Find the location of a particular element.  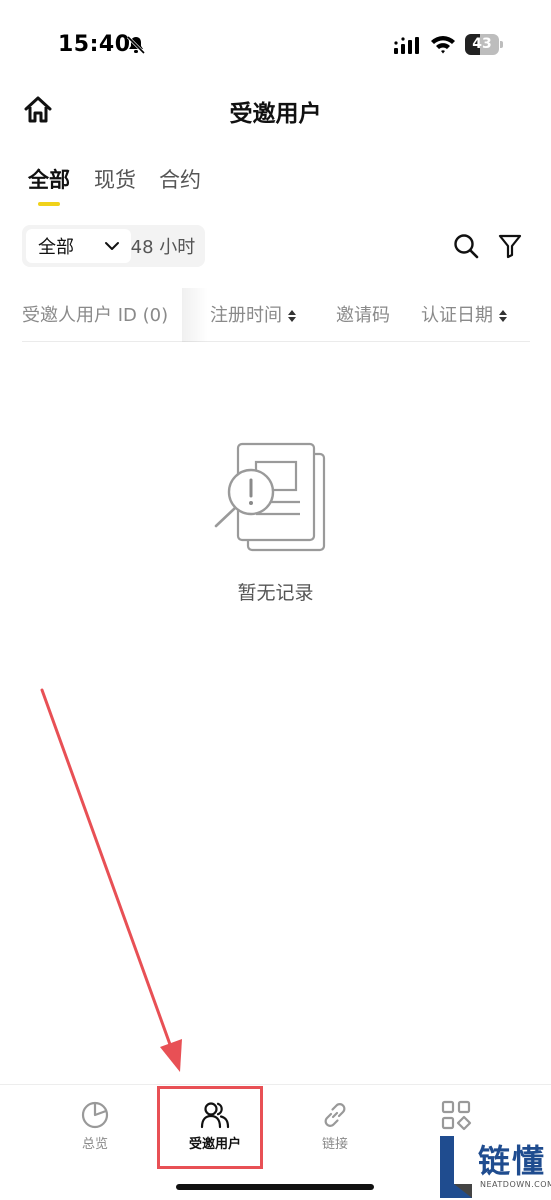

active-tab-indicator is located at coordinates (49, 204).